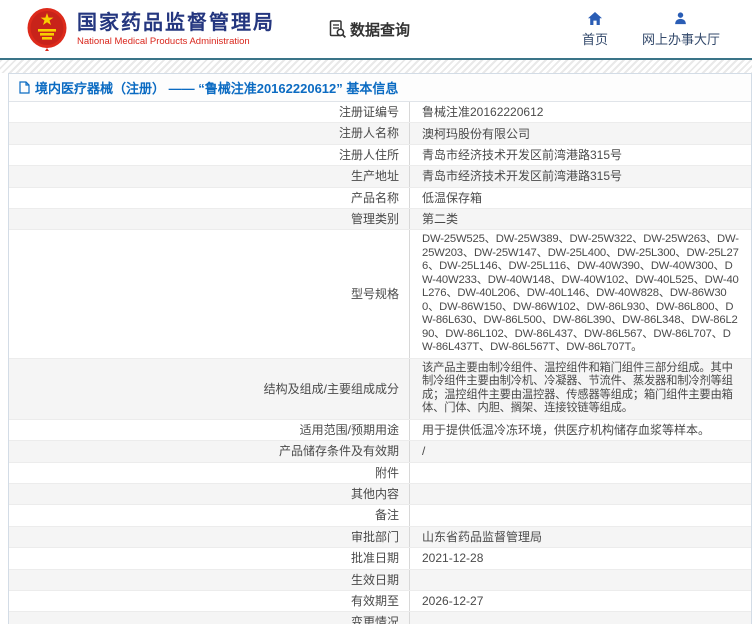  Describe the element at coordinates (47, 29) in the screenshot. I see `nmpa-emblem-icon` at that location.